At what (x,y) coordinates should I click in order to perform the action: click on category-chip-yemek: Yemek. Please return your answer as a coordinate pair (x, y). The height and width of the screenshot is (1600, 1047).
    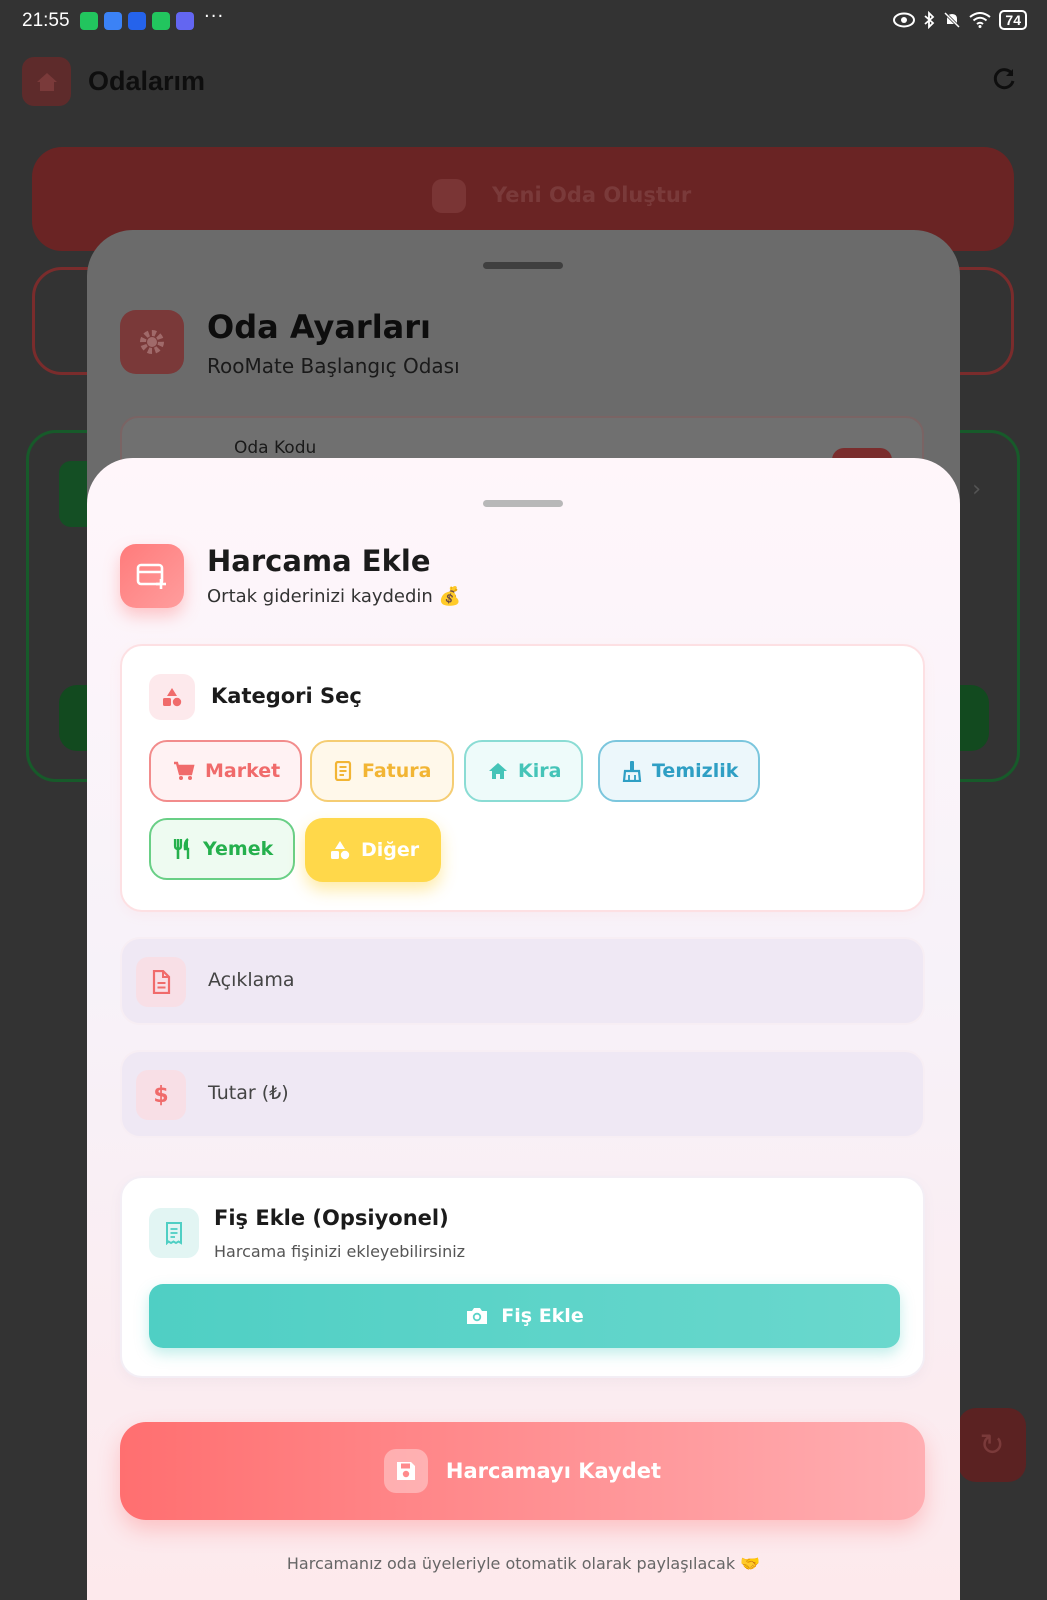
    Looking at the image, I should click on (222, 849).